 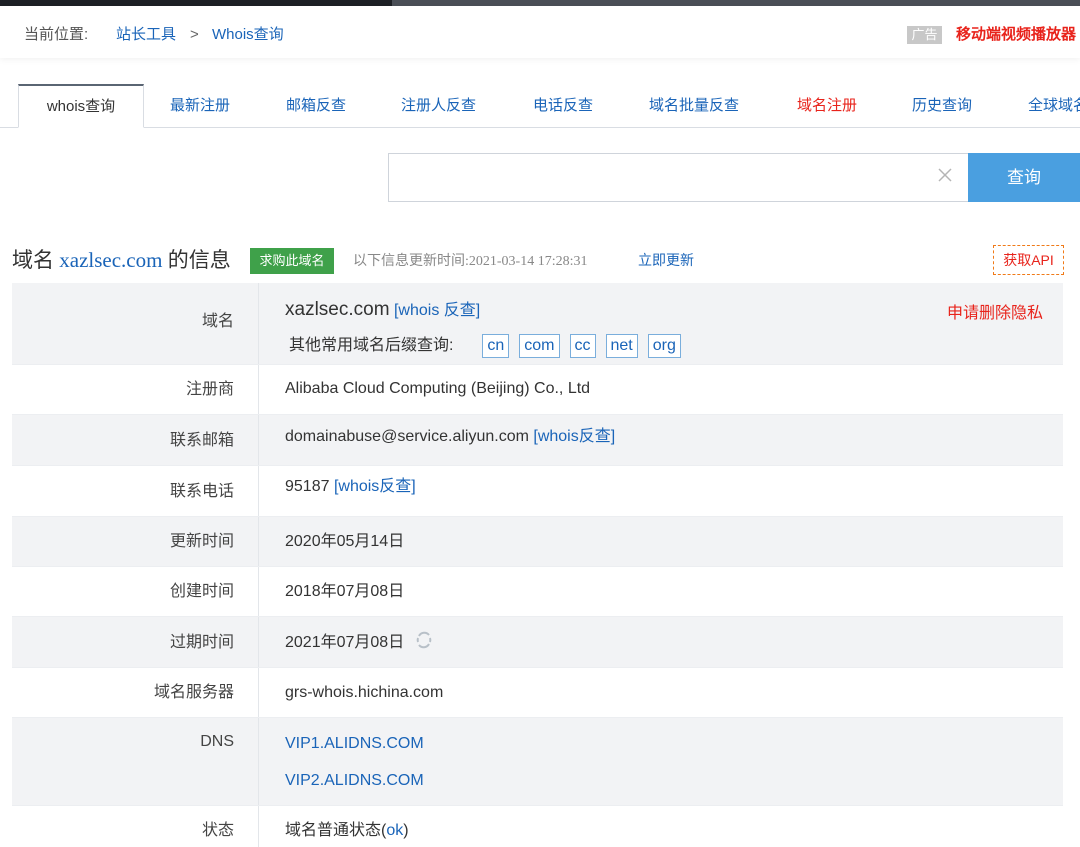 What do you see at coordinates (1054, 106) in the screenshot?
I see `tab-global-domain: 全球域名` at bounding box center [1054, 106].